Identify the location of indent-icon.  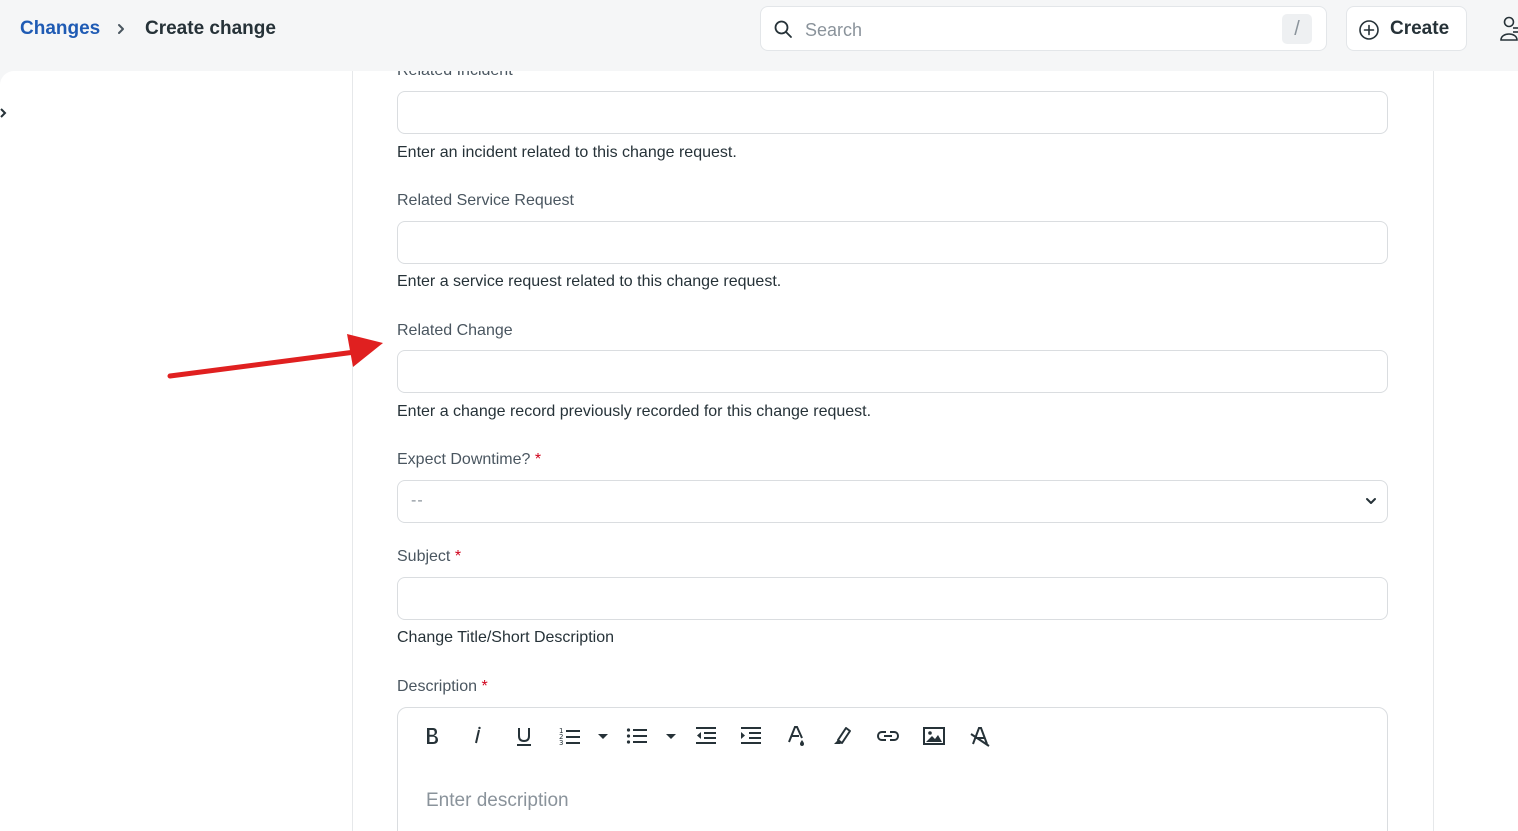
(751, 736).